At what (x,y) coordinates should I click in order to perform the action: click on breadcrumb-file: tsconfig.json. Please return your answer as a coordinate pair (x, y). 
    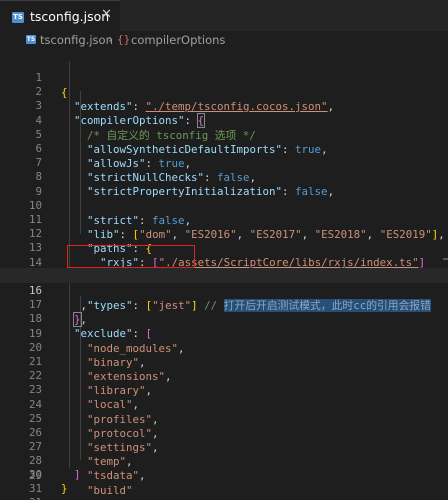
    Looking at the image, I should click on (76, 40).